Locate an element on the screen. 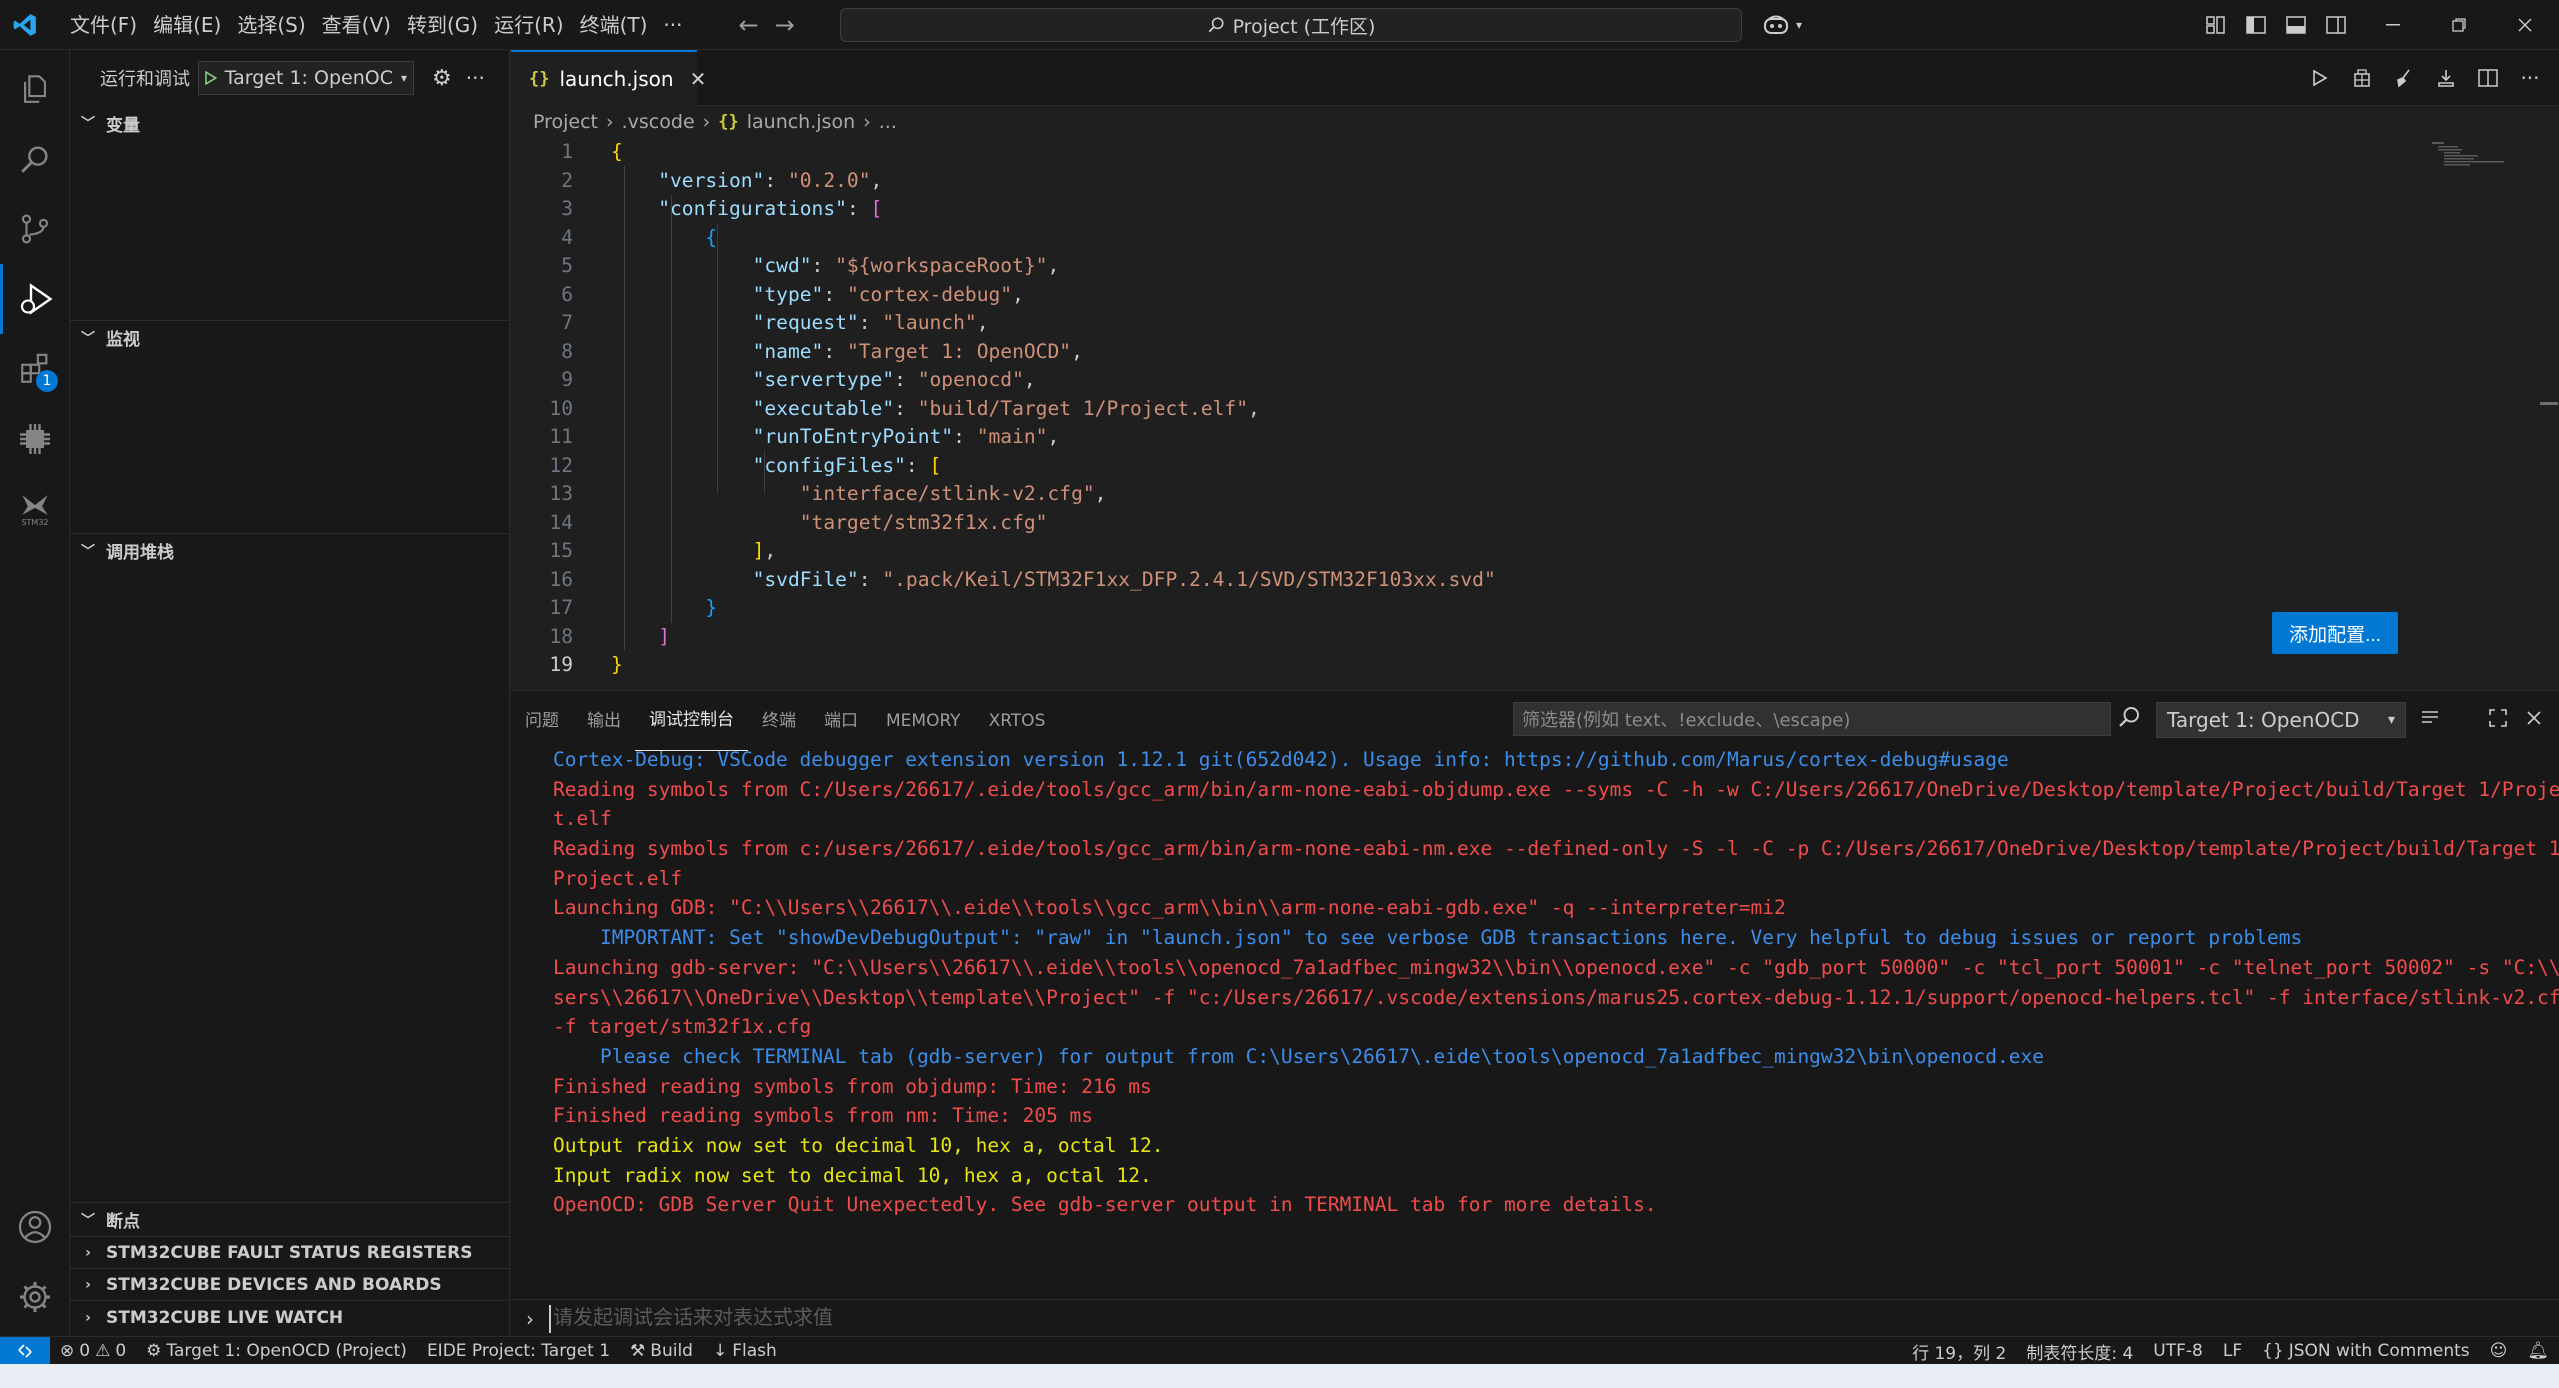  close-panel-icon is located at coordinates (2534, 718).